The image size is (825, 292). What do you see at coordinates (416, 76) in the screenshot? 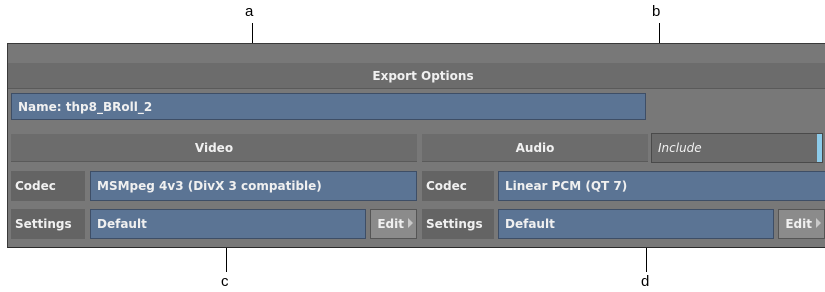
I see `export-options-title: Export Options` at bounding box center [416, 76].